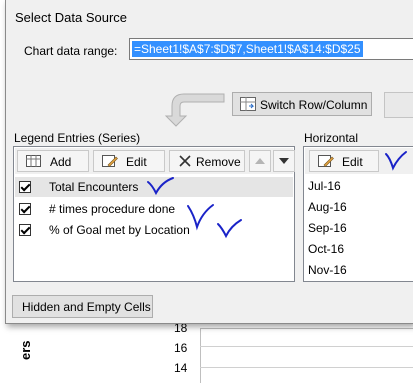  Describe the element at coordinates (327, 228) in the screenshot. I see `category-item: Sep-16` at that location.